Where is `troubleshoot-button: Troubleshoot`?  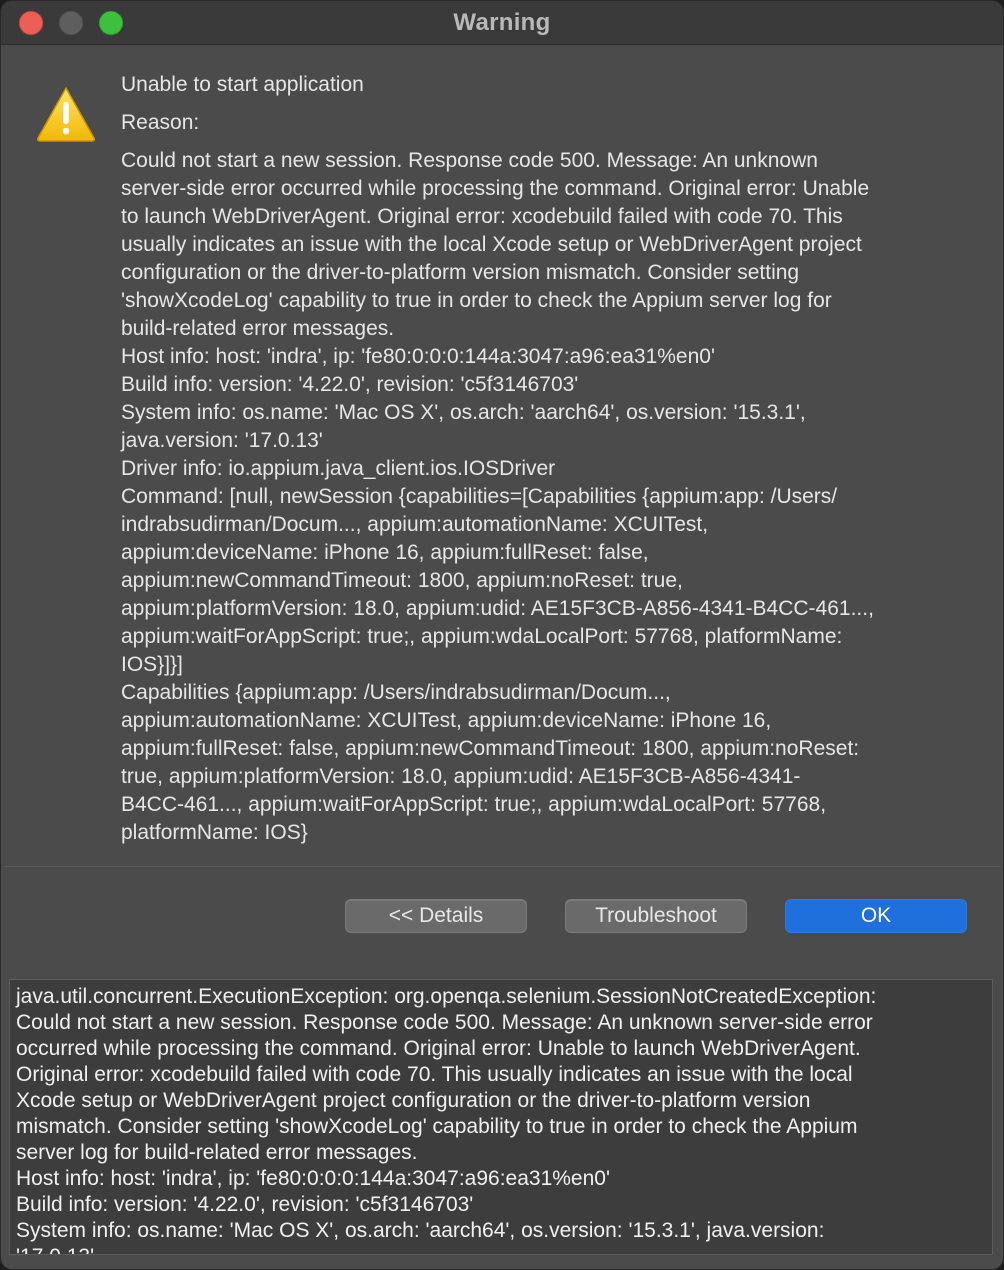
troubleshoot-button: Troubleshoot is located at coordinates (656, 916).